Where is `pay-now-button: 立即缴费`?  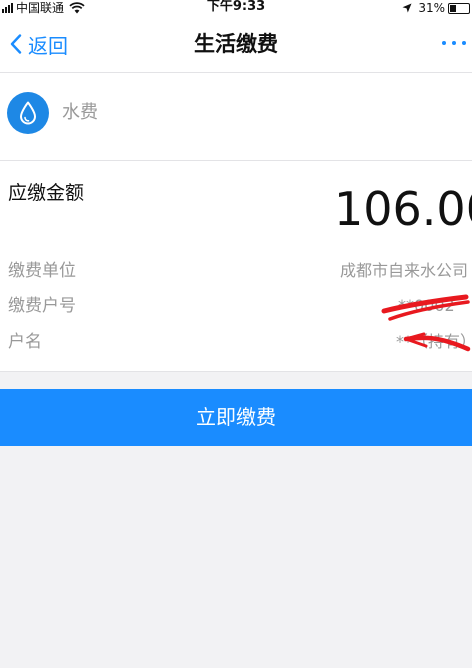 pay-now-button: 立即缴费 is located at coordinates (236, 417).